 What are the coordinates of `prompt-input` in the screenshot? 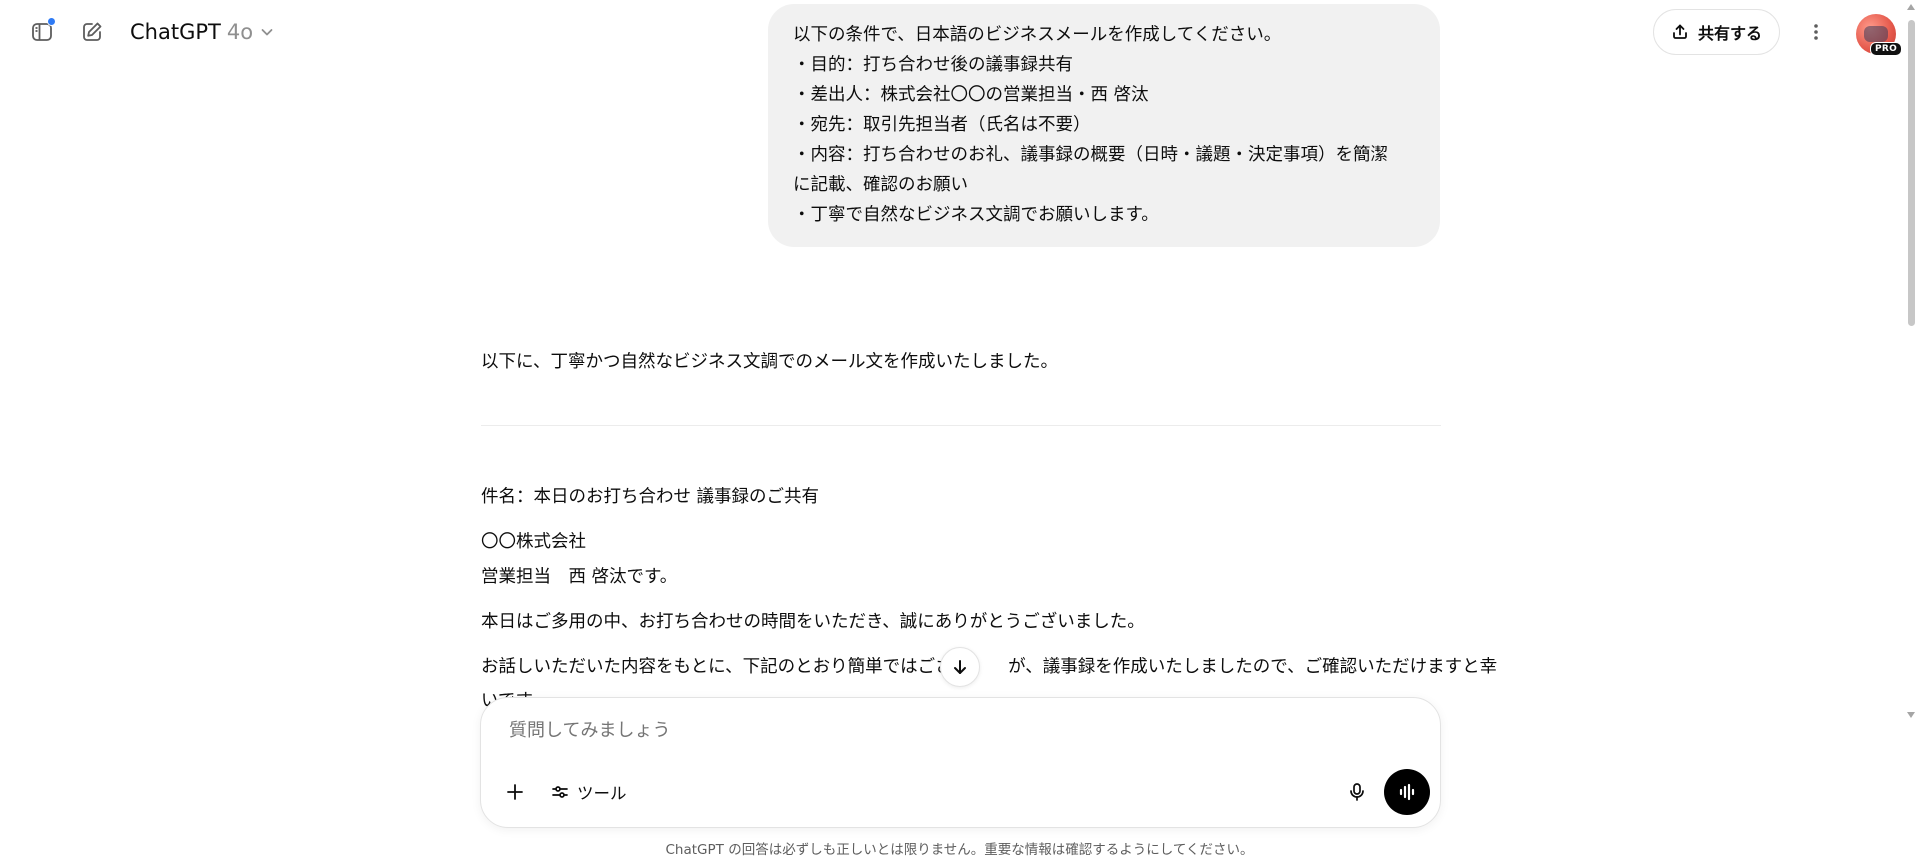 It's located at (919, 730).